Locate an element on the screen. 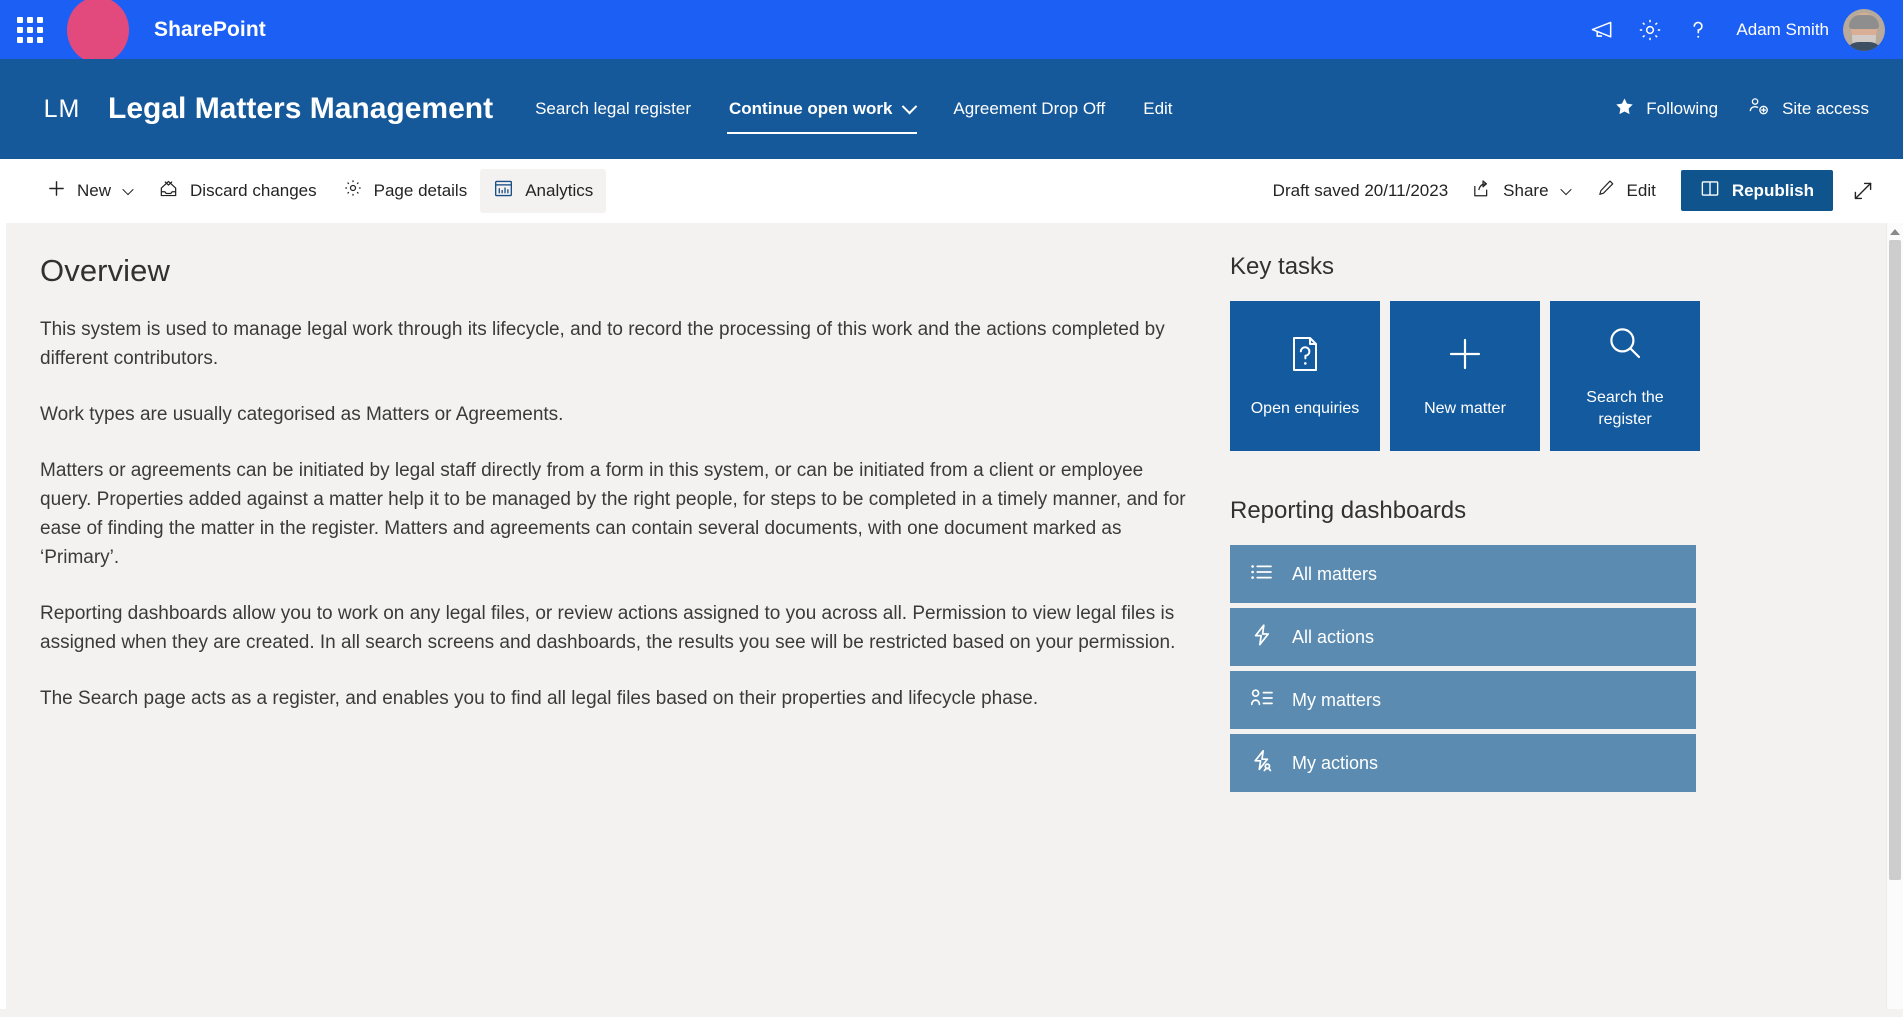  pencil-icon is located at coordinates (1606, 190).